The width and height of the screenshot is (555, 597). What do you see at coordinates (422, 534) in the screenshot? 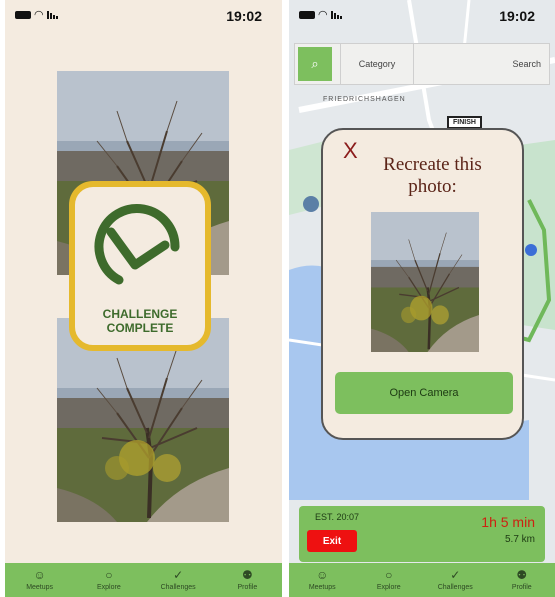
I see `trip-panel: EST. 20:07 Exit 1h 5 min 5.7 km` at bounding box center [422, 534].